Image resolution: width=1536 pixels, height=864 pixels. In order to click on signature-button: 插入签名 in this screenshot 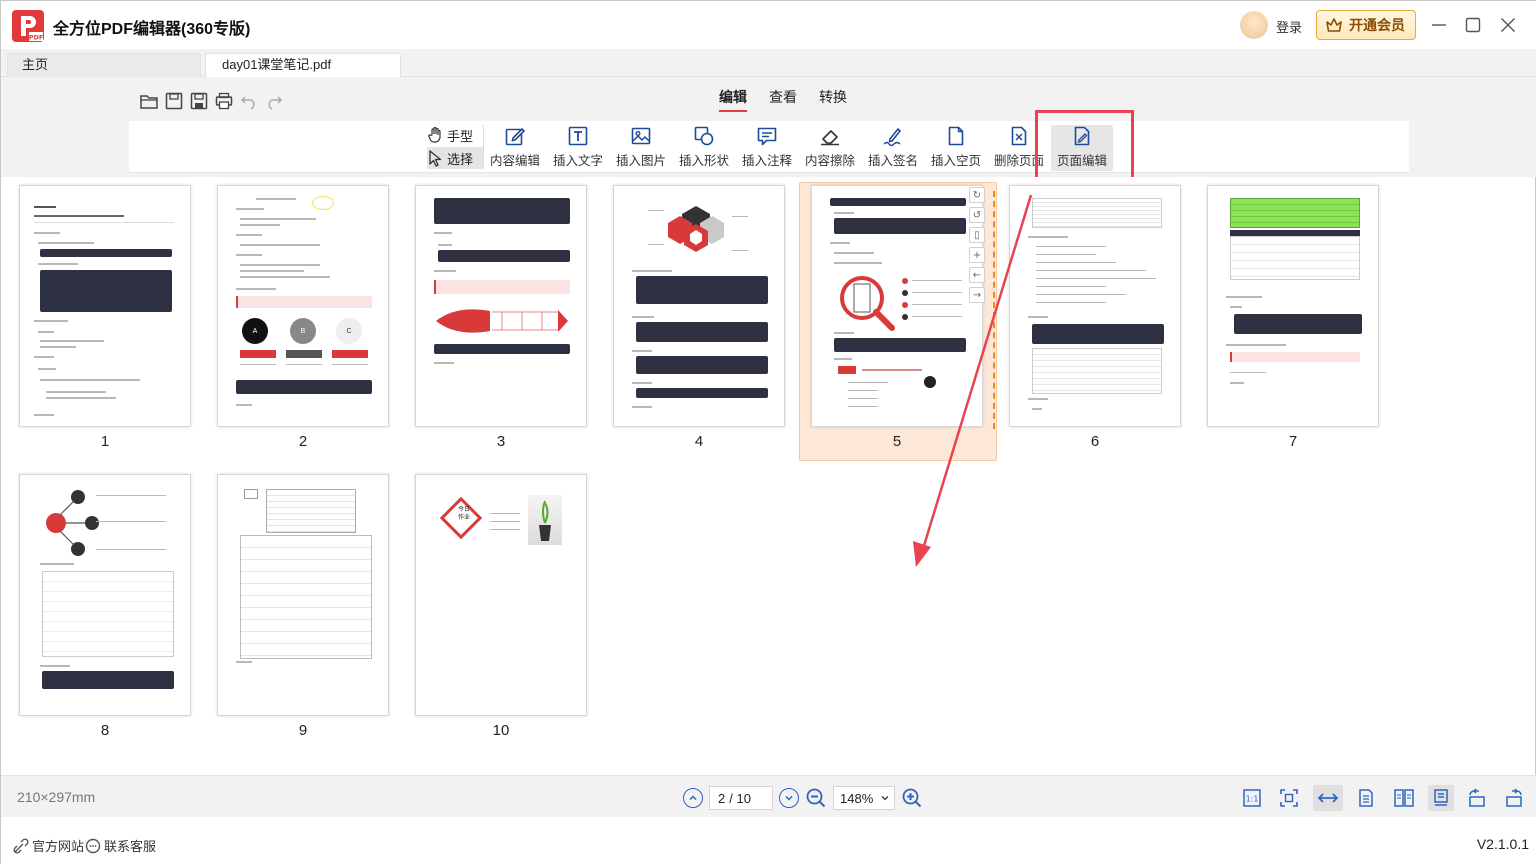, I will do `click(893, 148)`.